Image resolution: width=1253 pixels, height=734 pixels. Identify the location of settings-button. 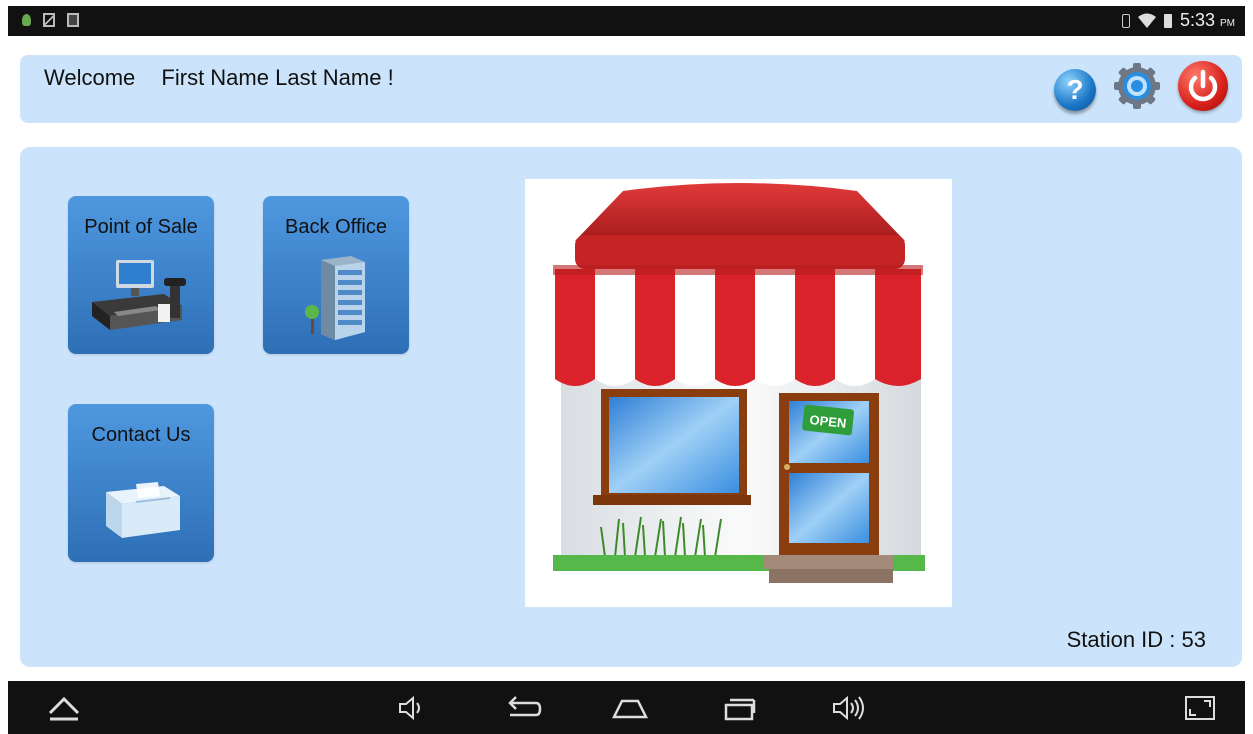
(1137, 86).